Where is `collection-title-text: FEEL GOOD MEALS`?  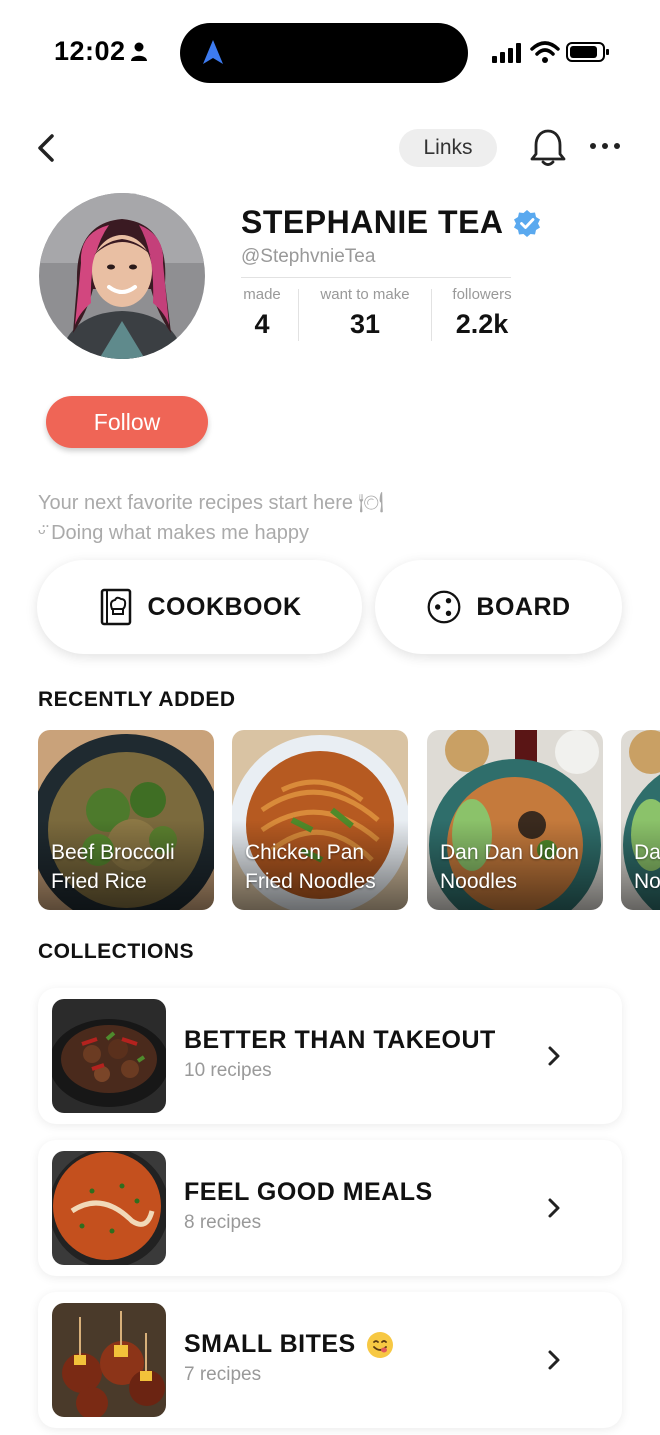
collection-title-text: FEEL GOOD MEALS is located at coordinates (308, 1192).